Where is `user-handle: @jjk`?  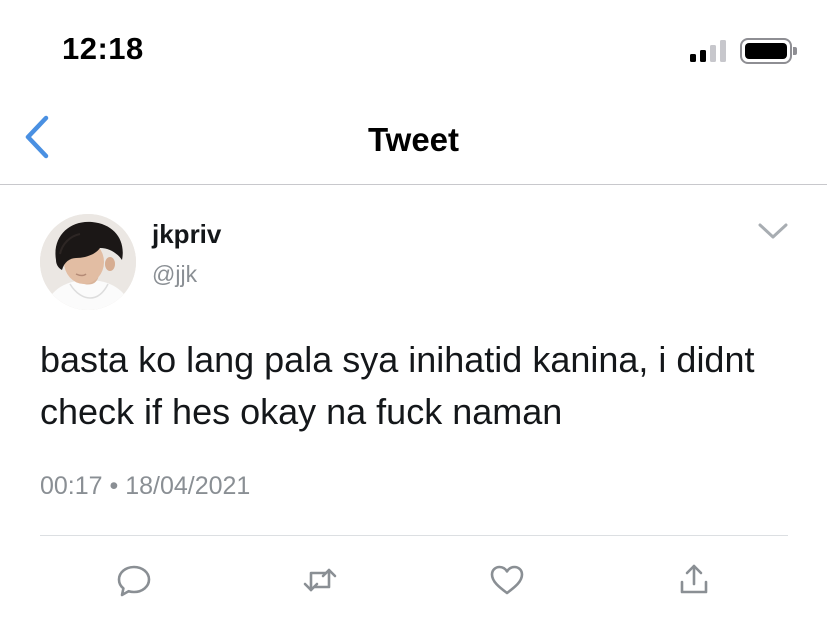
user-handle: @jjk is located at coordinates (174, 274).